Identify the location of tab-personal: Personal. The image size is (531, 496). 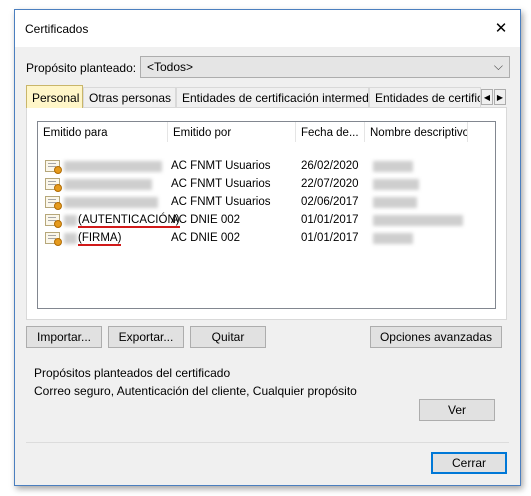
(54, 96).